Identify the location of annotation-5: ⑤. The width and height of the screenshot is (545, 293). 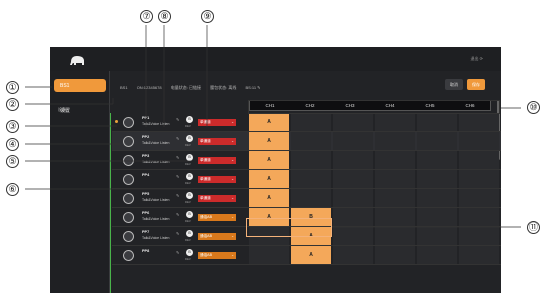
(12, 161).